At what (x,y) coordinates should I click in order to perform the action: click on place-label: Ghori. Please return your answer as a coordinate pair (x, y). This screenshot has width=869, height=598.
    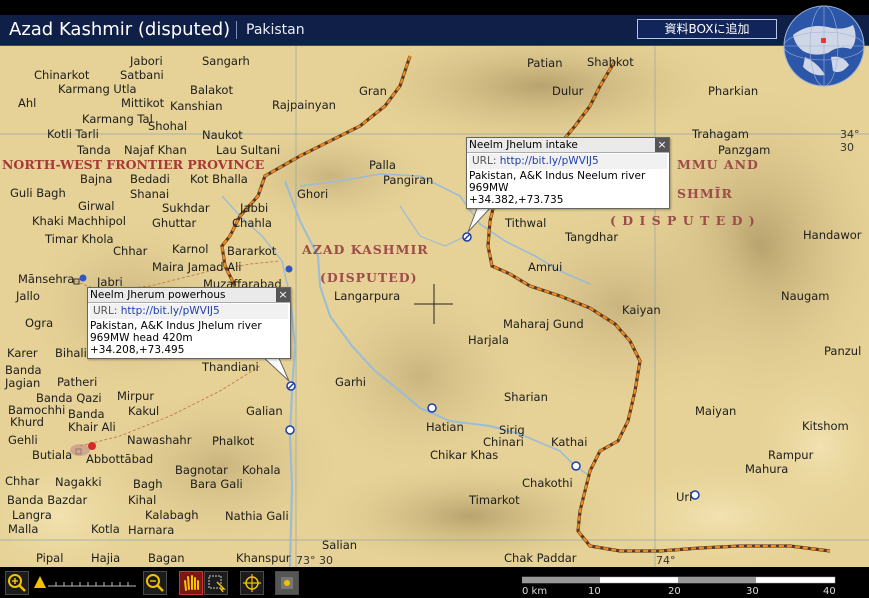
    Looking at the image, I should click on (313, 194).